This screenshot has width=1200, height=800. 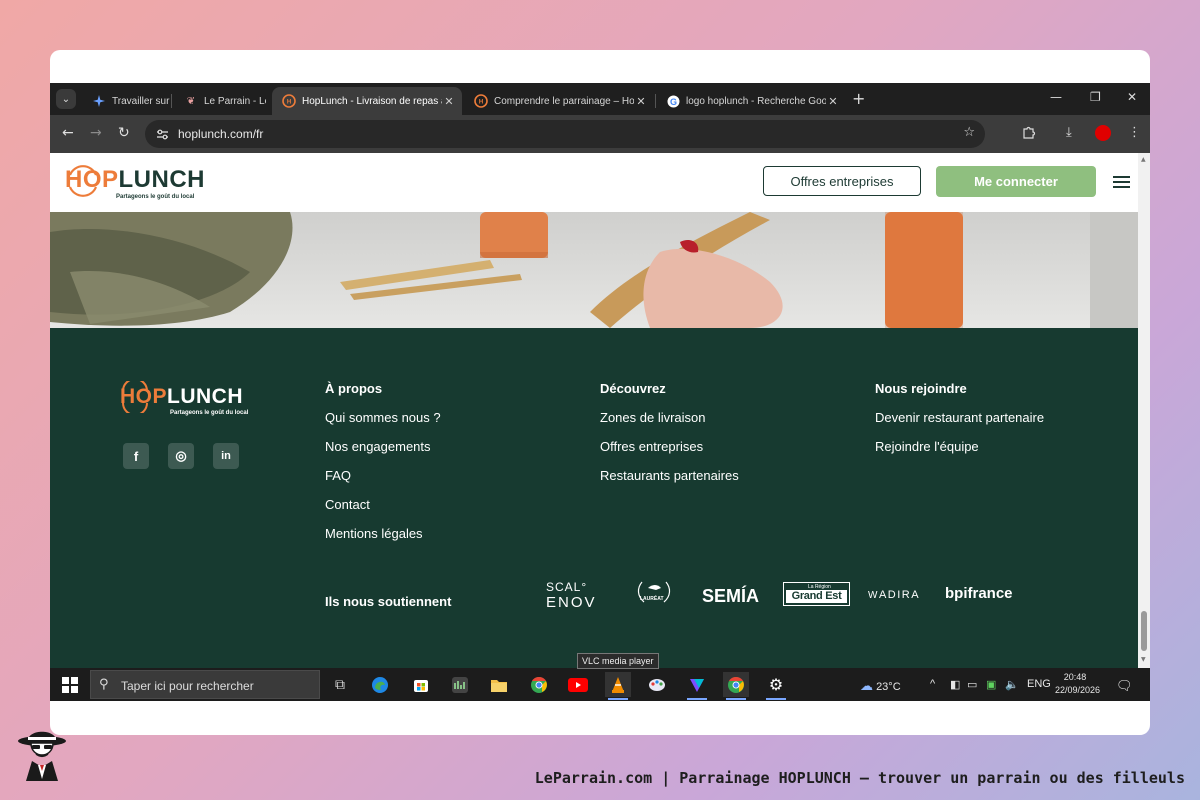 What do you see at coordinates (226, 456) in the screenshot?
I see `linkedin-icon: in` at bounding box center [226, 456].